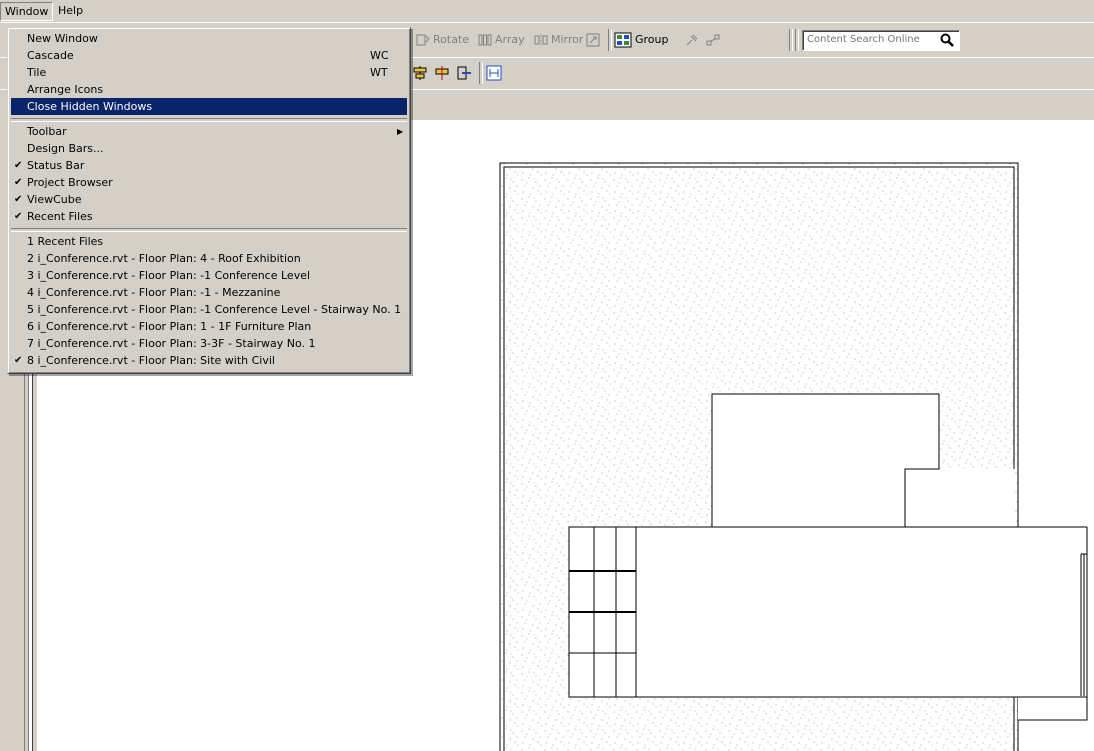  What do you see at coordinates (65, 241) in the screenshot?
I see `menu-item-label: 1 Recent Files` at bounding box center [65, 241].